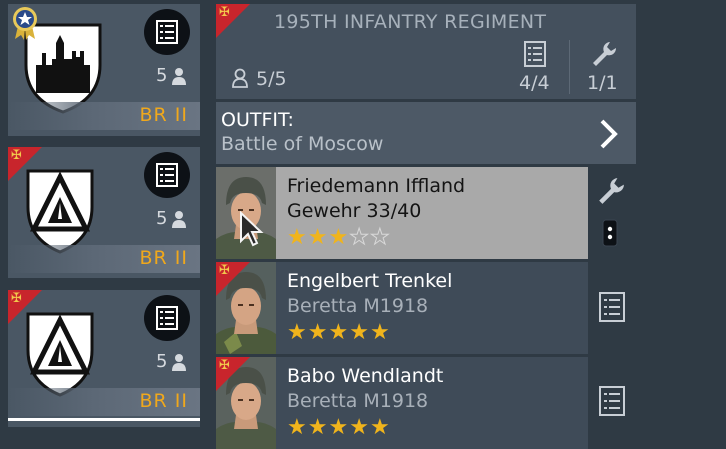 The image size is (726, 449). I want to click on regiment-panel: ✠ 195TH INFANTRY REGIMENT 5/5 4/4 1/1, so click(426, 51).